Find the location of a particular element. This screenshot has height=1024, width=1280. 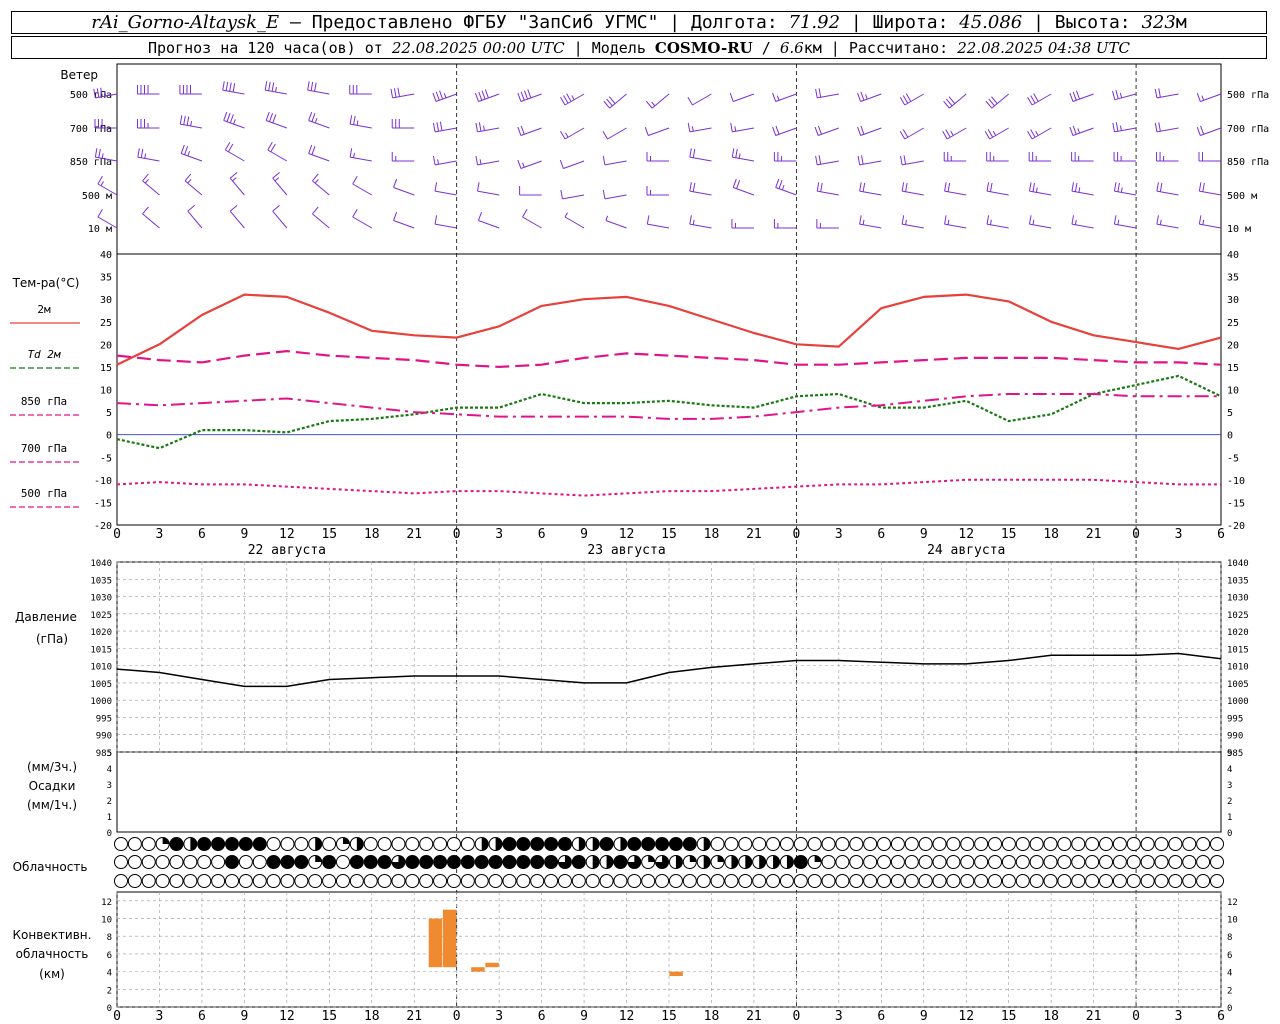

conv-y-tick-right: 6 is located at coordinates (1229, 956).